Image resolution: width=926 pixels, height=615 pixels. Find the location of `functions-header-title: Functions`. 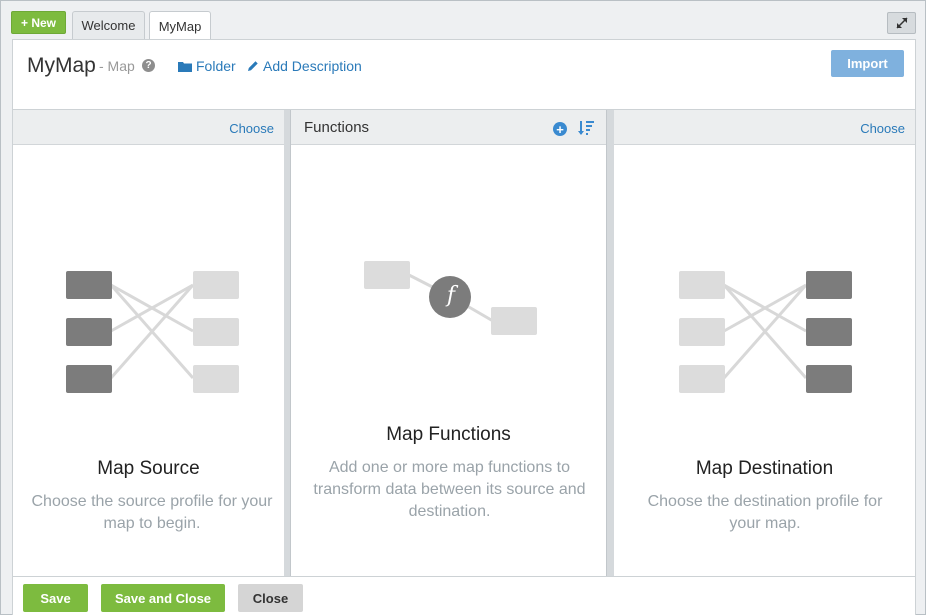

functions-header-title: Functions is located at coordinates (337, 127).